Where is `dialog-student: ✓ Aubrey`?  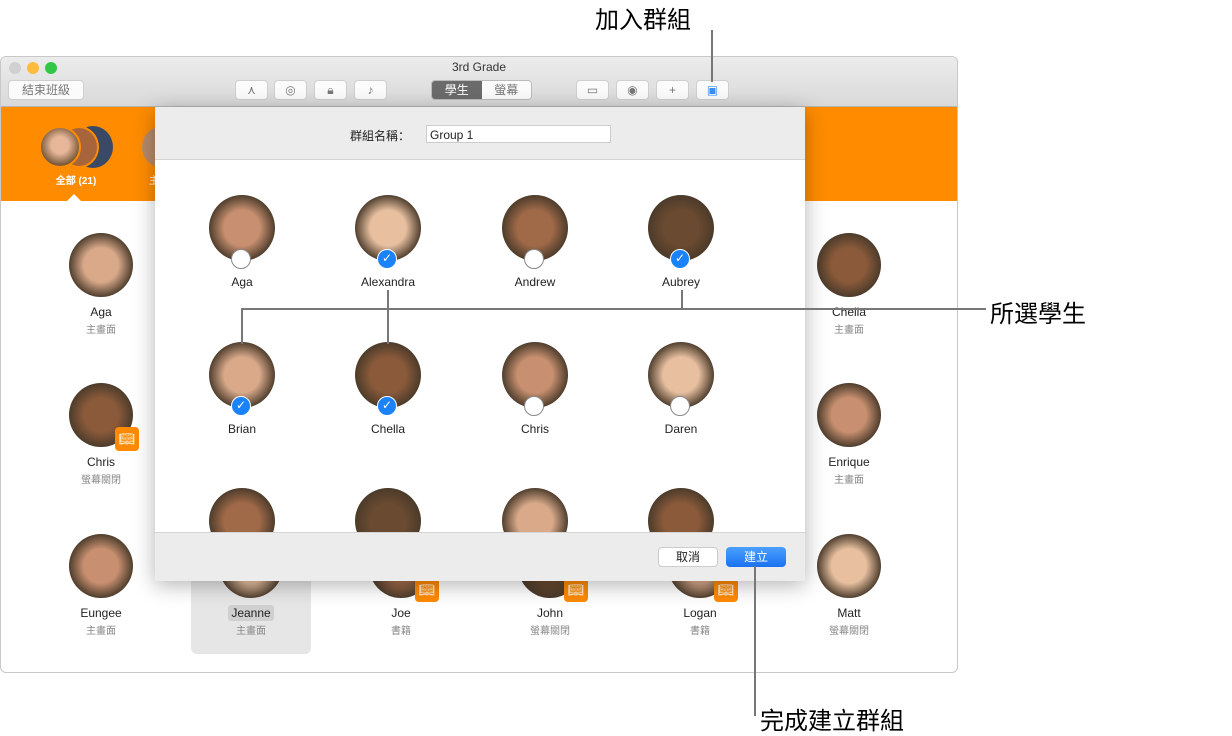
dialog-student: ✓ Aubrey is located at coordinates (681, 242).